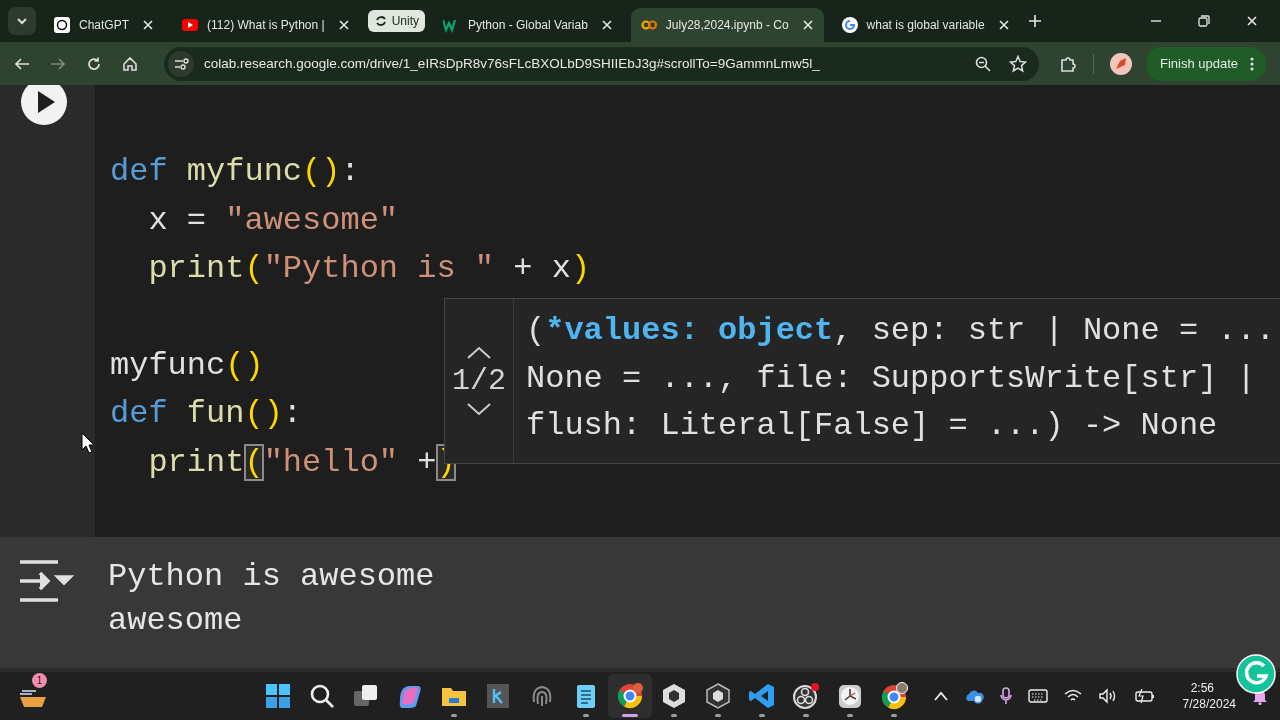  Describe the element at coordinates (1038, 696) in the screenshot. I see `keyboard-icon` at that location.